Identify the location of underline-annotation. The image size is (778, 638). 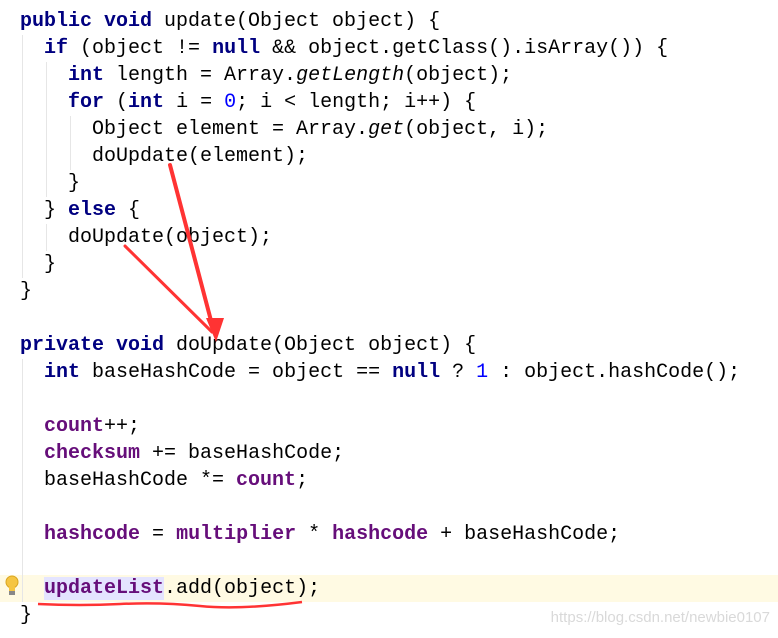
(170, 604).